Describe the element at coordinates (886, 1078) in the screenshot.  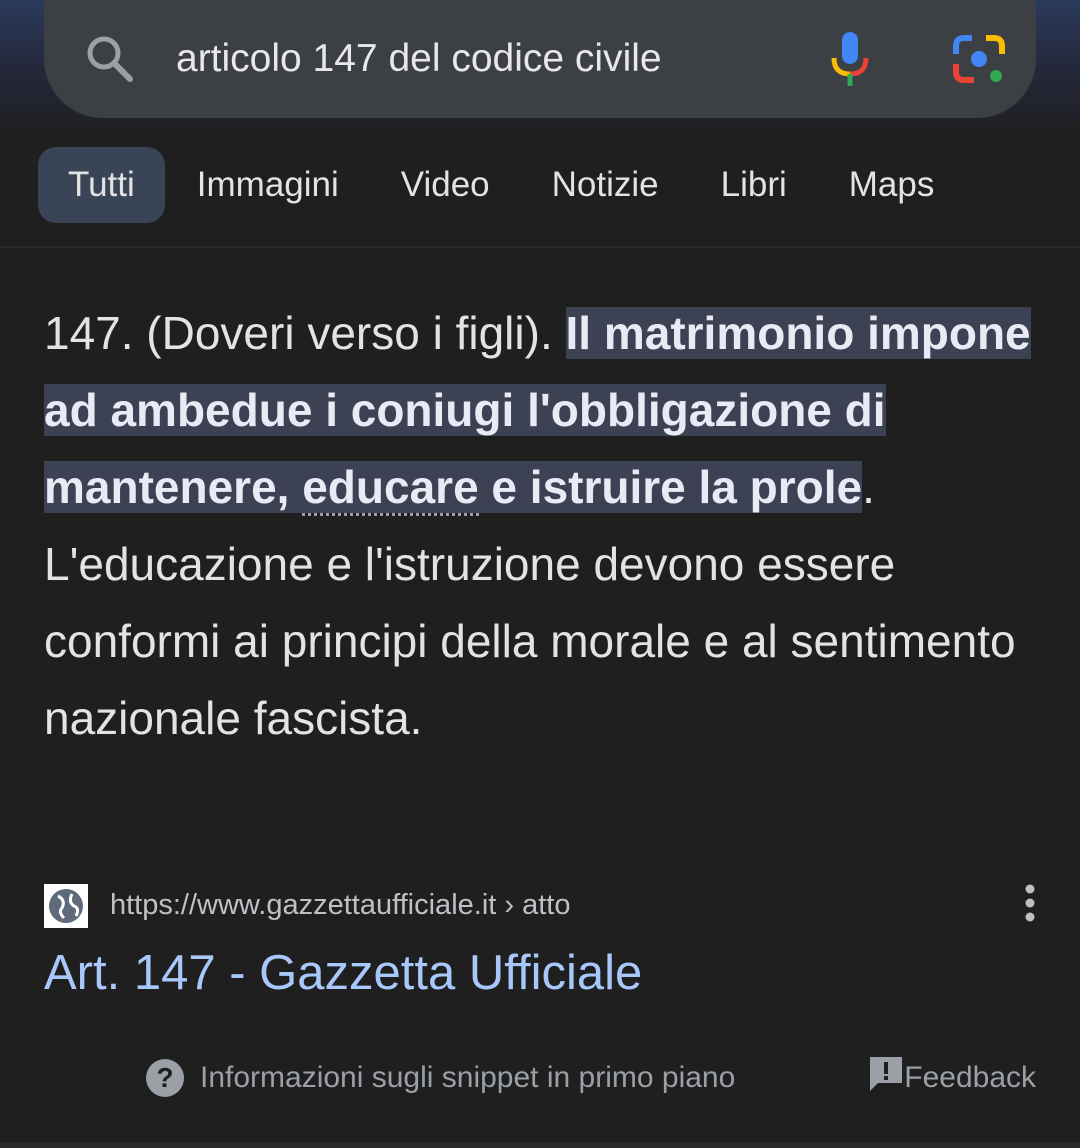
I see `feedback-icon` at that location.